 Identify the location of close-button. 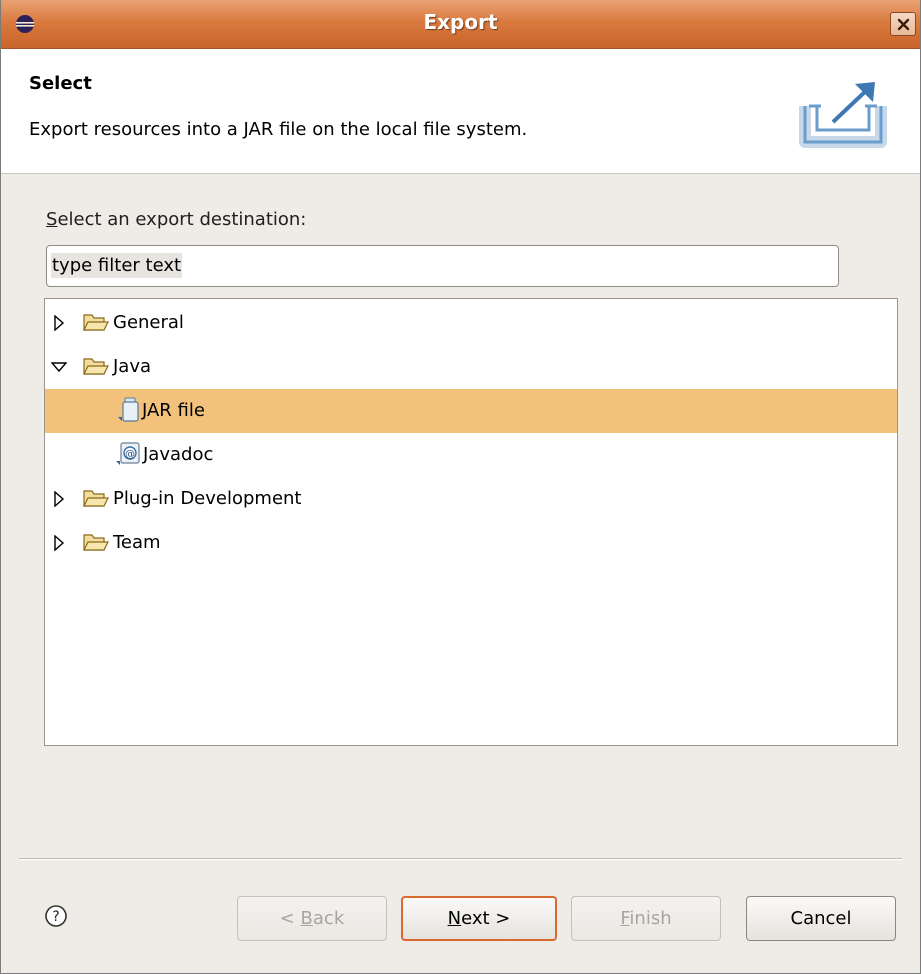
(903, 24).